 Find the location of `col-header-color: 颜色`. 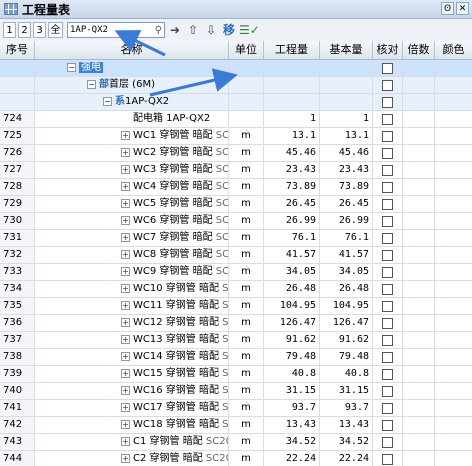

col-header-color: 颜色 is located at coordinates (453, 50).